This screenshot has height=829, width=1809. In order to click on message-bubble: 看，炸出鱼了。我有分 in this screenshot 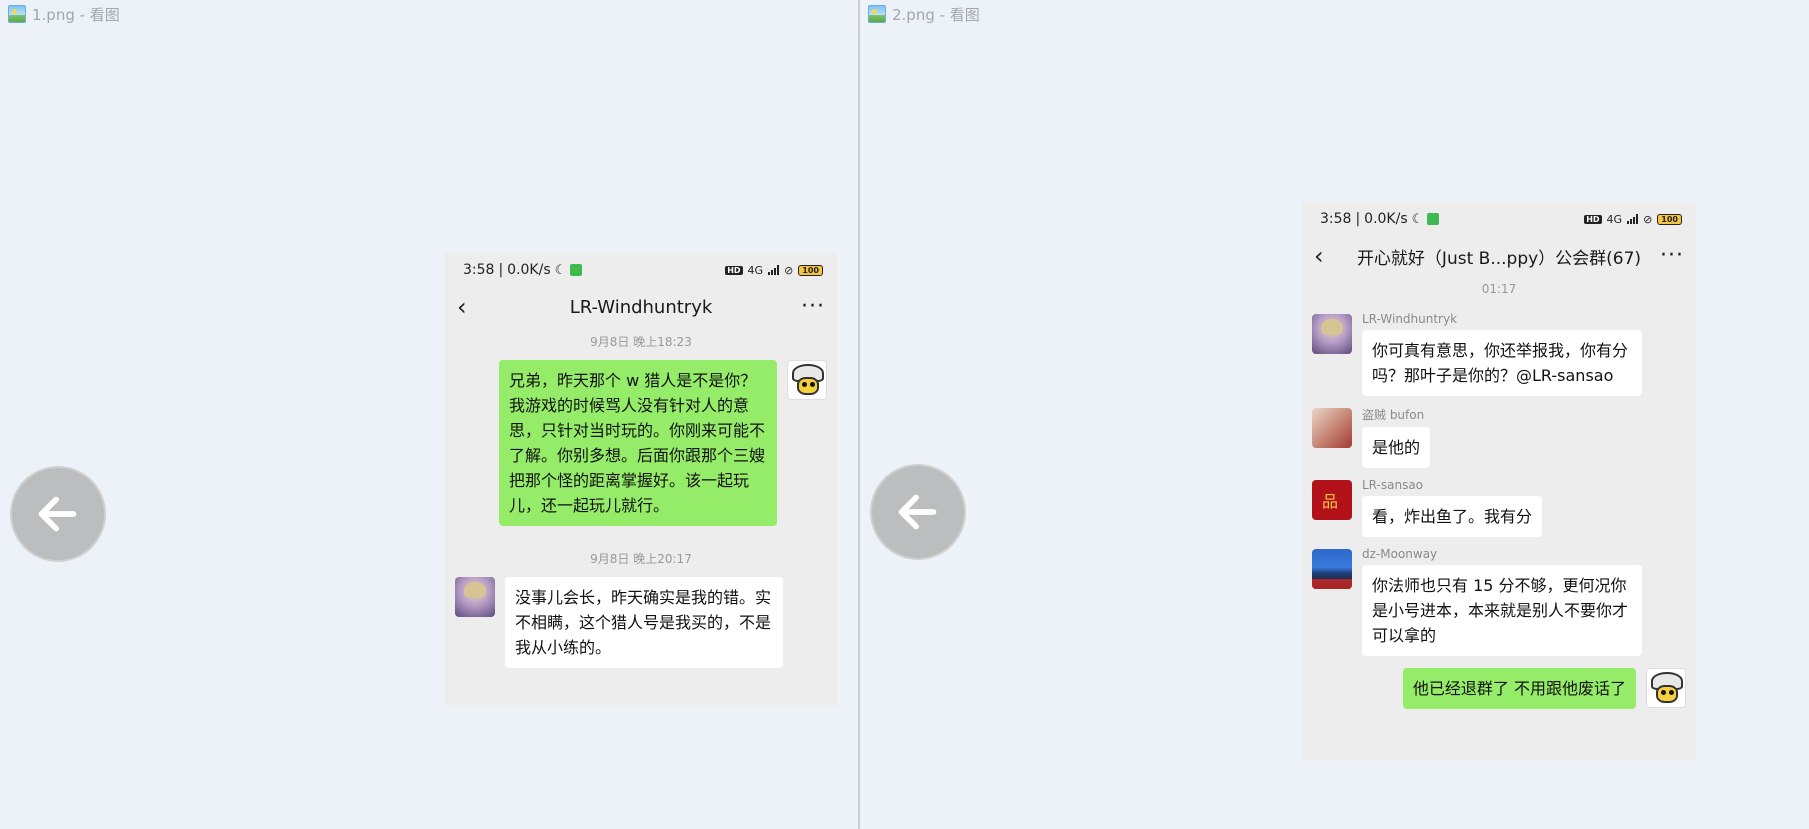, I will do `click(1452, 516)`.